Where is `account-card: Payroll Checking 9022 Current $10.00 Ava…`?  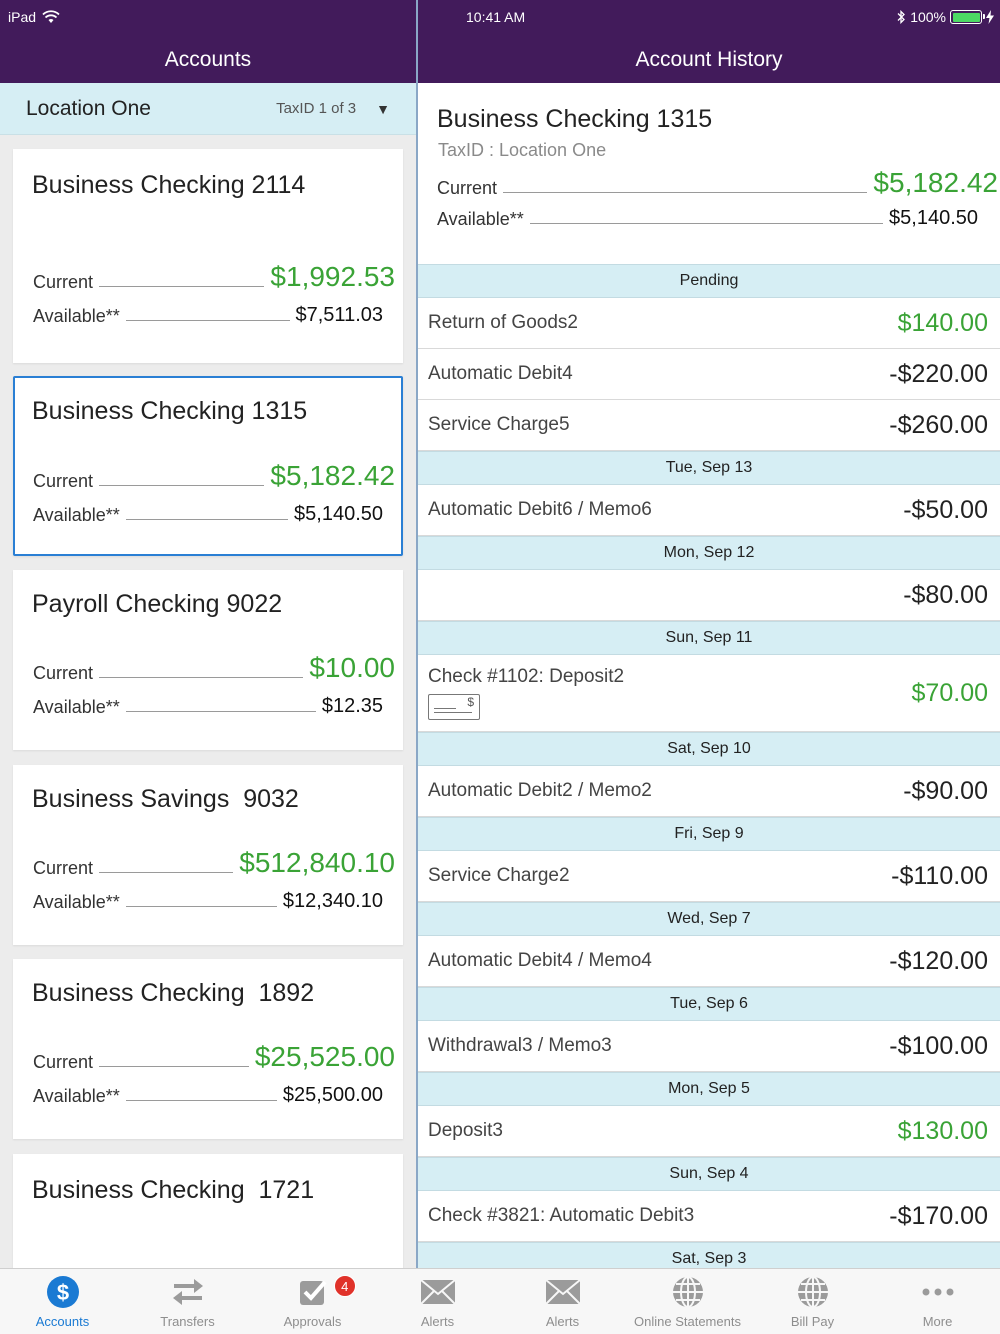 account-card: Payroll Checking 9022 Current $10.00 Ava… is located at coordinates (208, 660).